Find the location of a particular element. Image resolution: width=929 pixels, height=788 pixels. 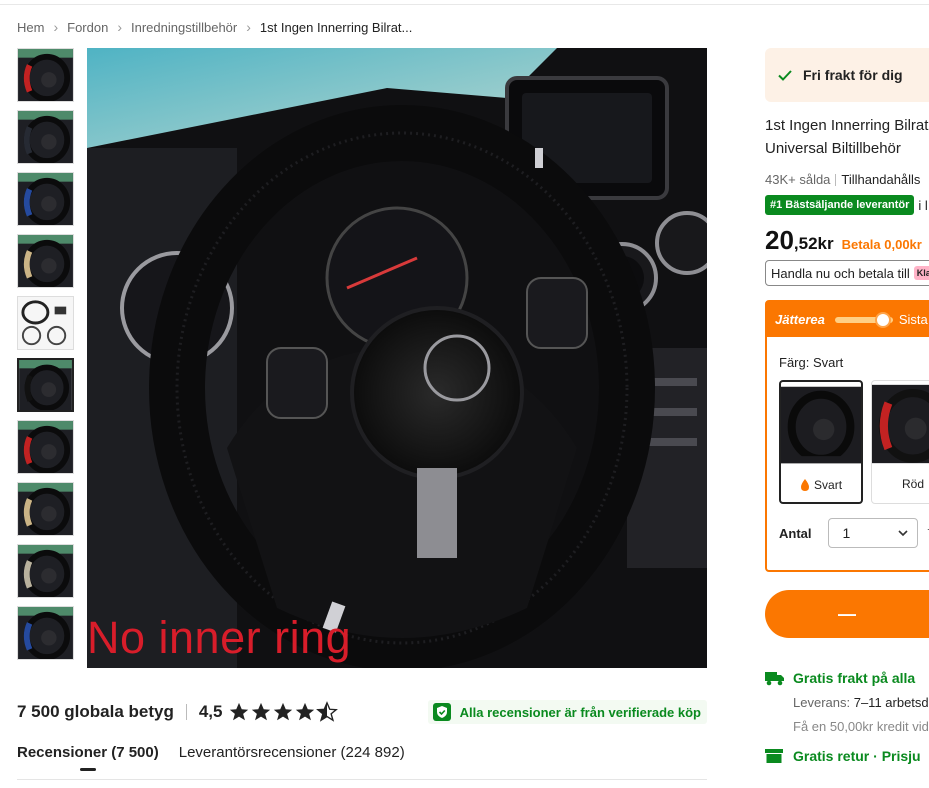

breadcrumb-interior: Inredningstillbehör is located at coordinates (184, 27).